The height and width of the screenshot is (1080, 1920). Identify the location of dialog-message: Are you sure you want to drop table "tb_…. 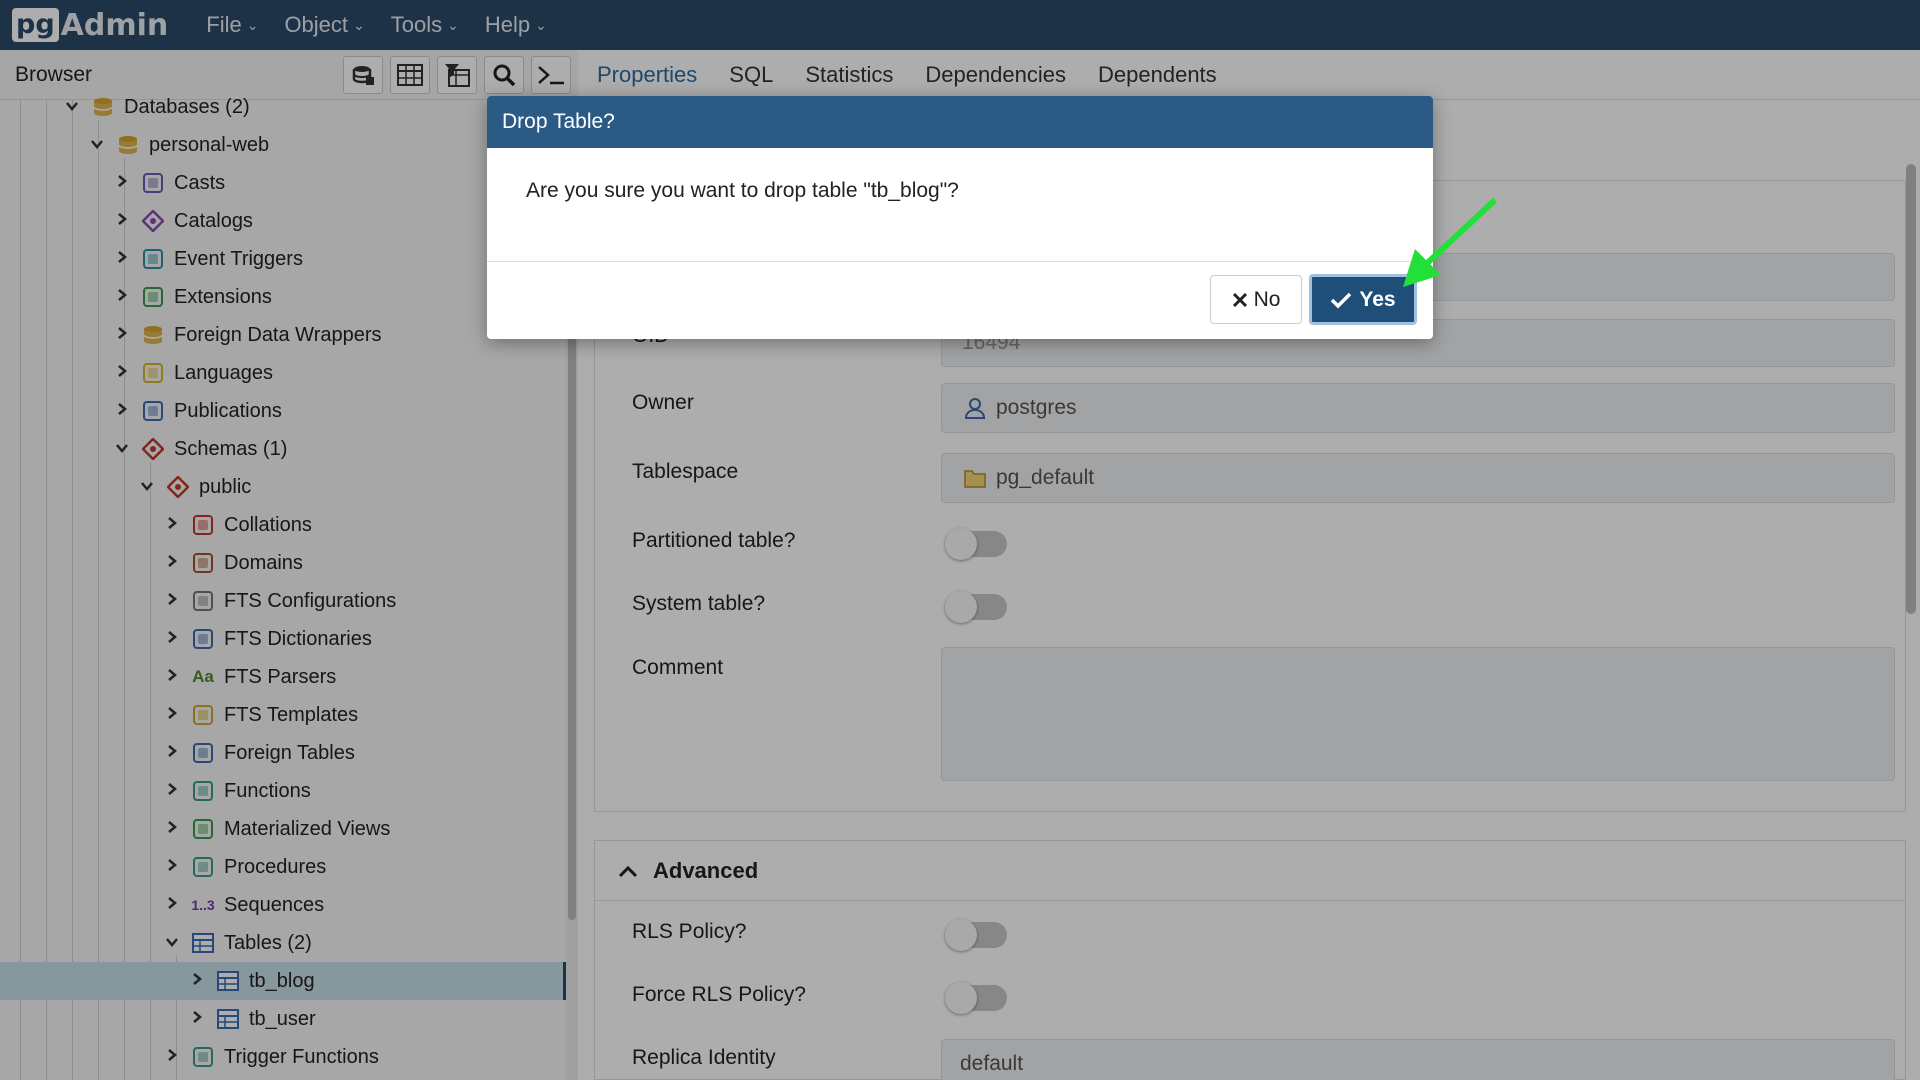
(960, 205).